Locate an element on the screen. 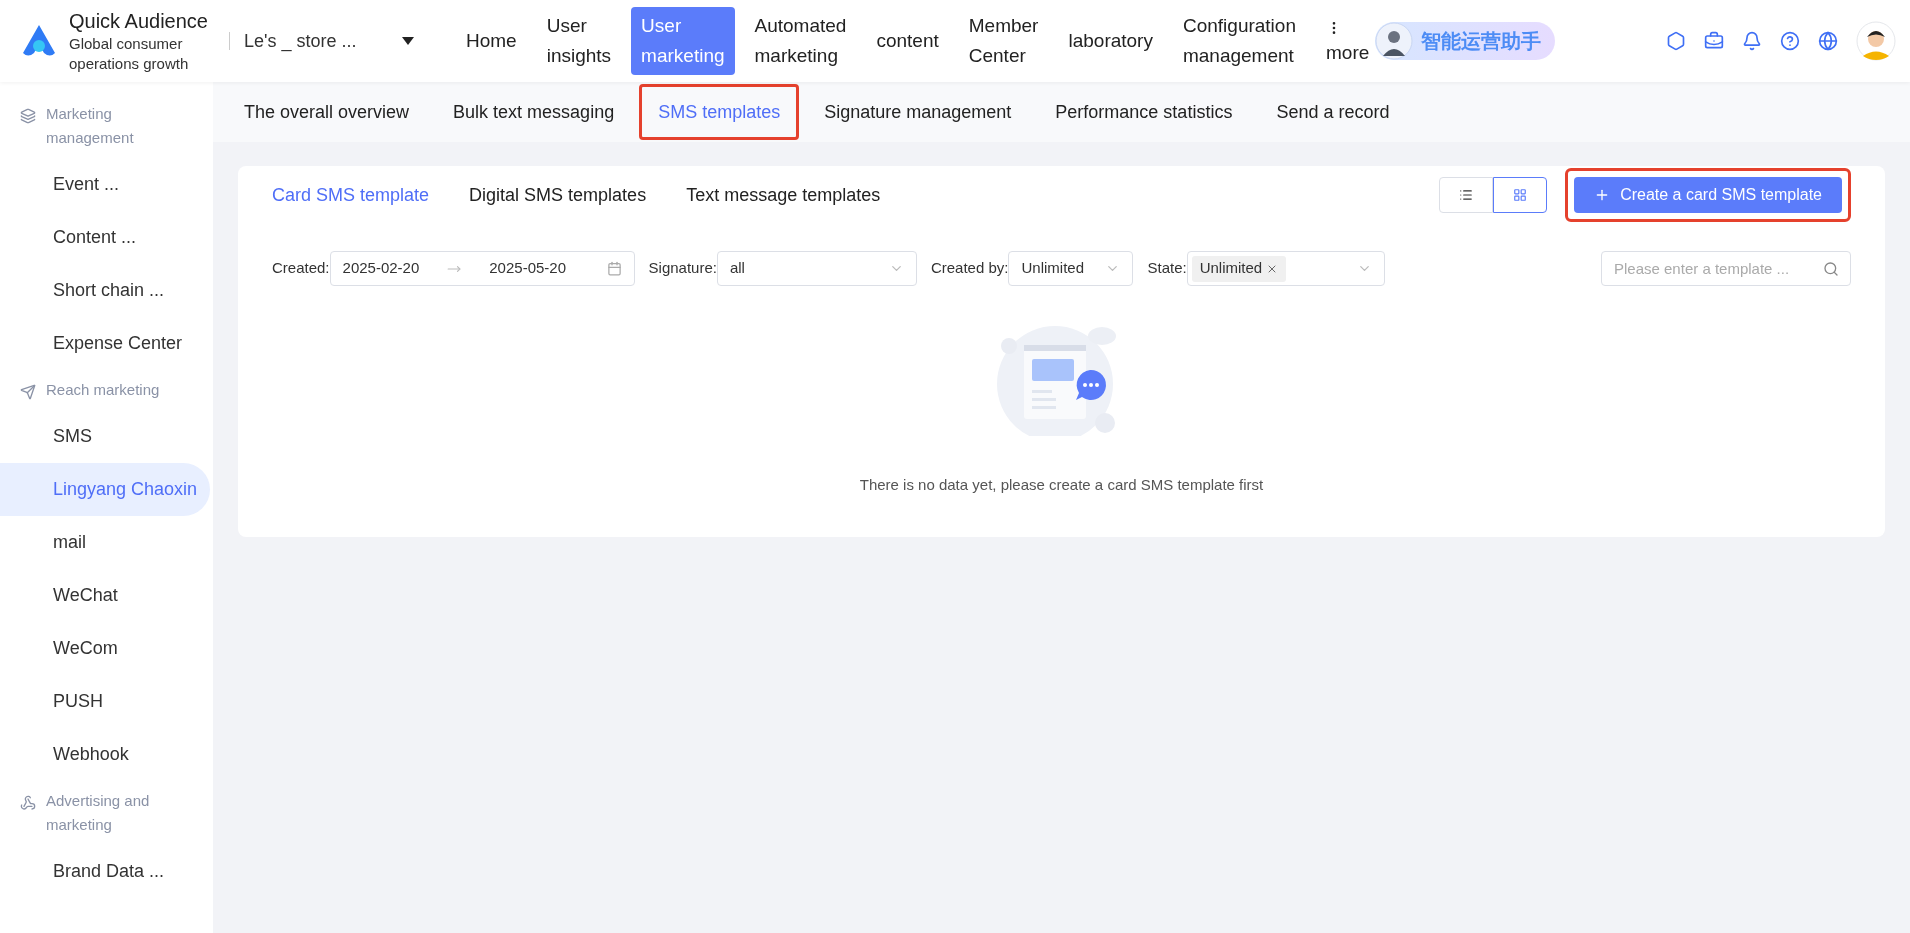  nav-tab: laboratory is located at coordinates (1110, 41).